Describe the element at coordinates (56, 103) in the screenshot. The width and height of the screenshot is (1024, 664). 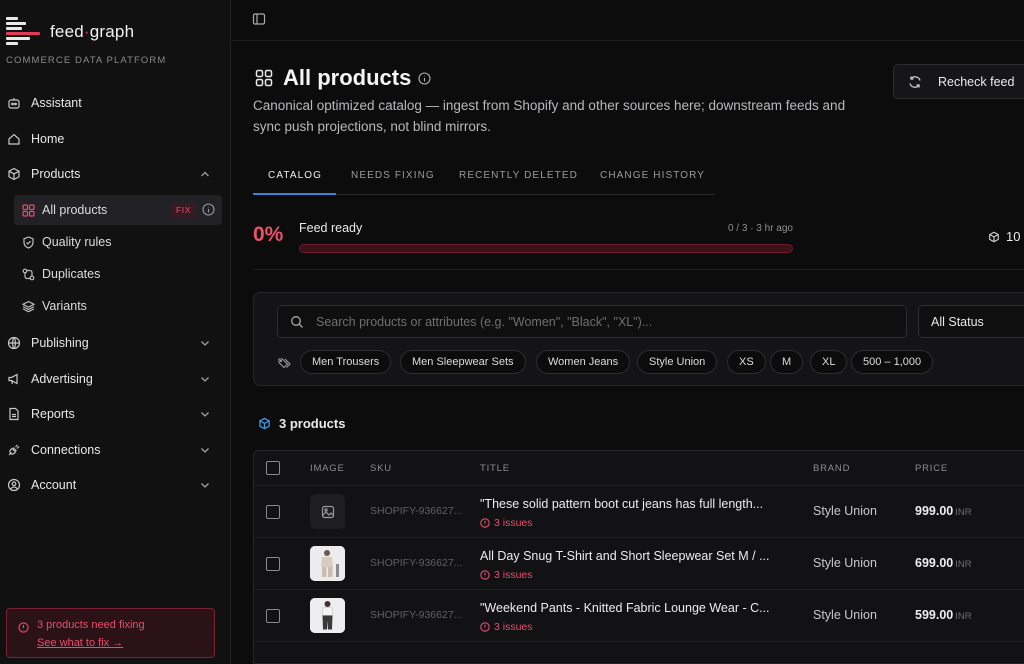
I see `sidebar-item-label: Assistant` at that location.